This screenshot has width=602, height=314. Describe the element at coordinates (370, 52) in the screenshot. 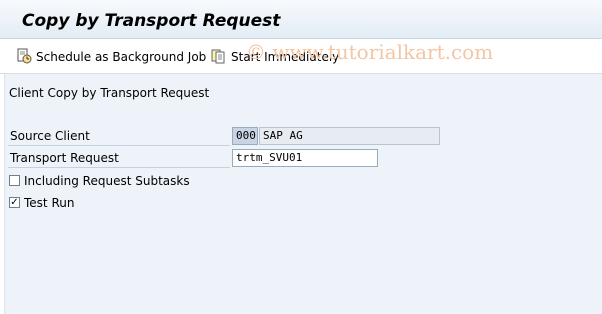

I see `watermark: © www.tutorialkart.com` at that location.